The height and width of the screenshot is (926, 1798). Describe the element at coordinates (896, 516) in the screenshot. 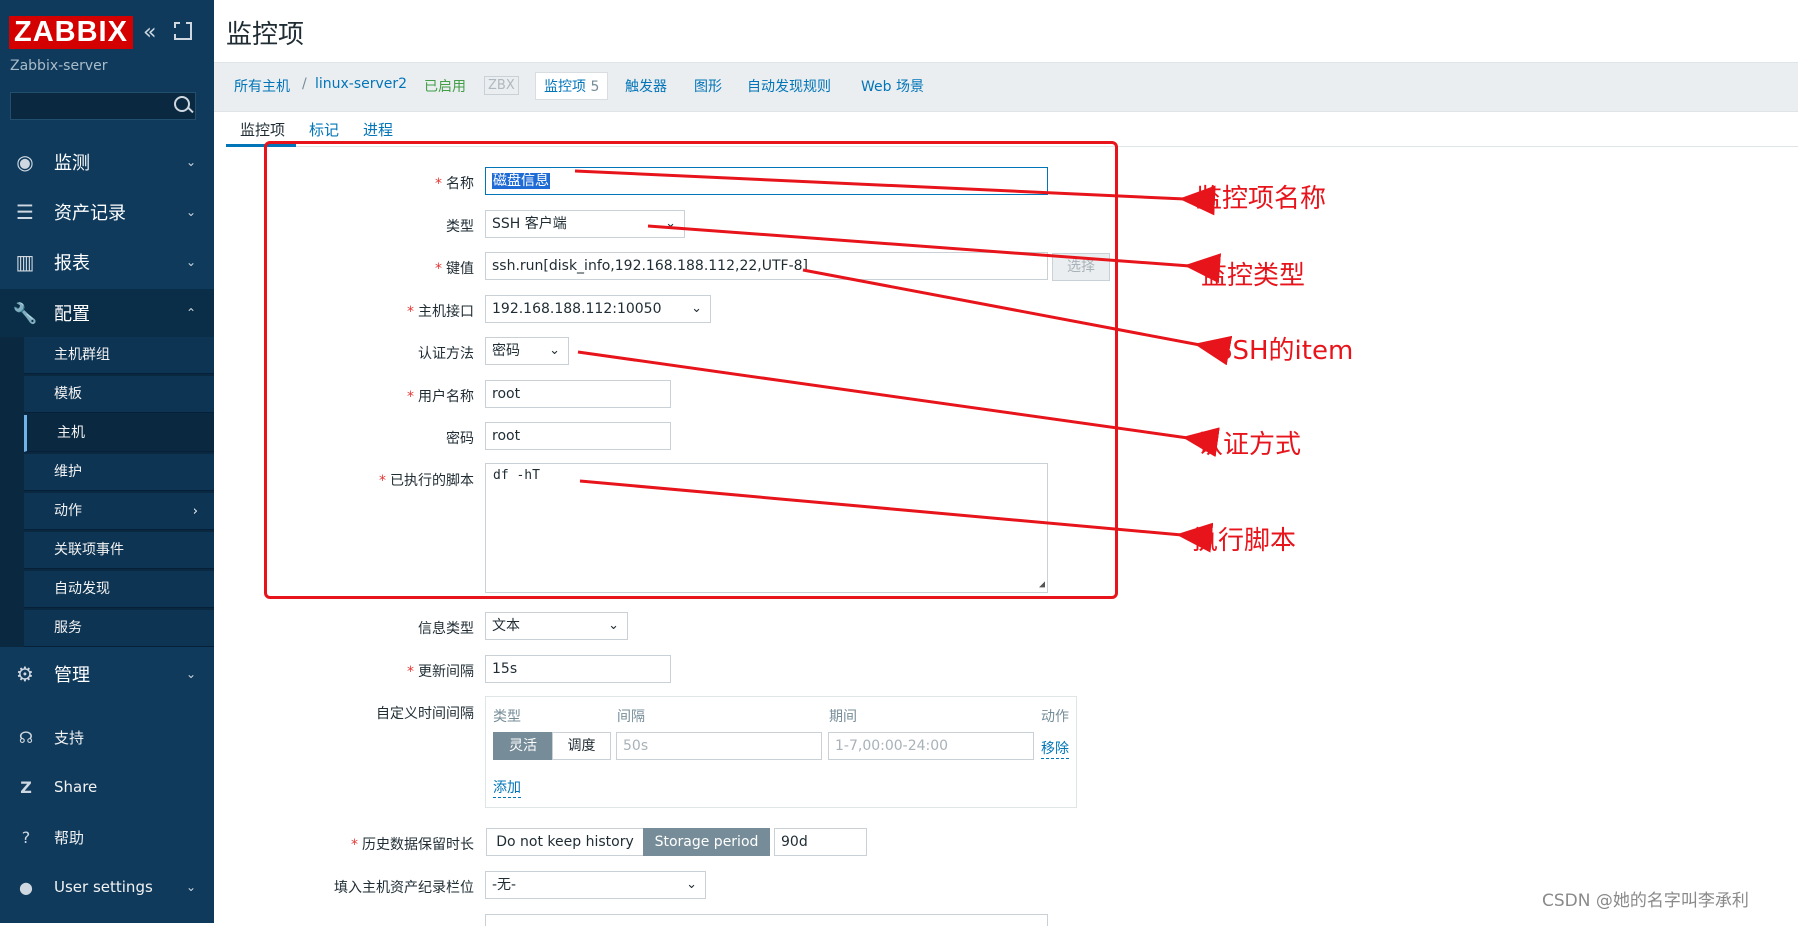

I see `arrow-script` at that location.